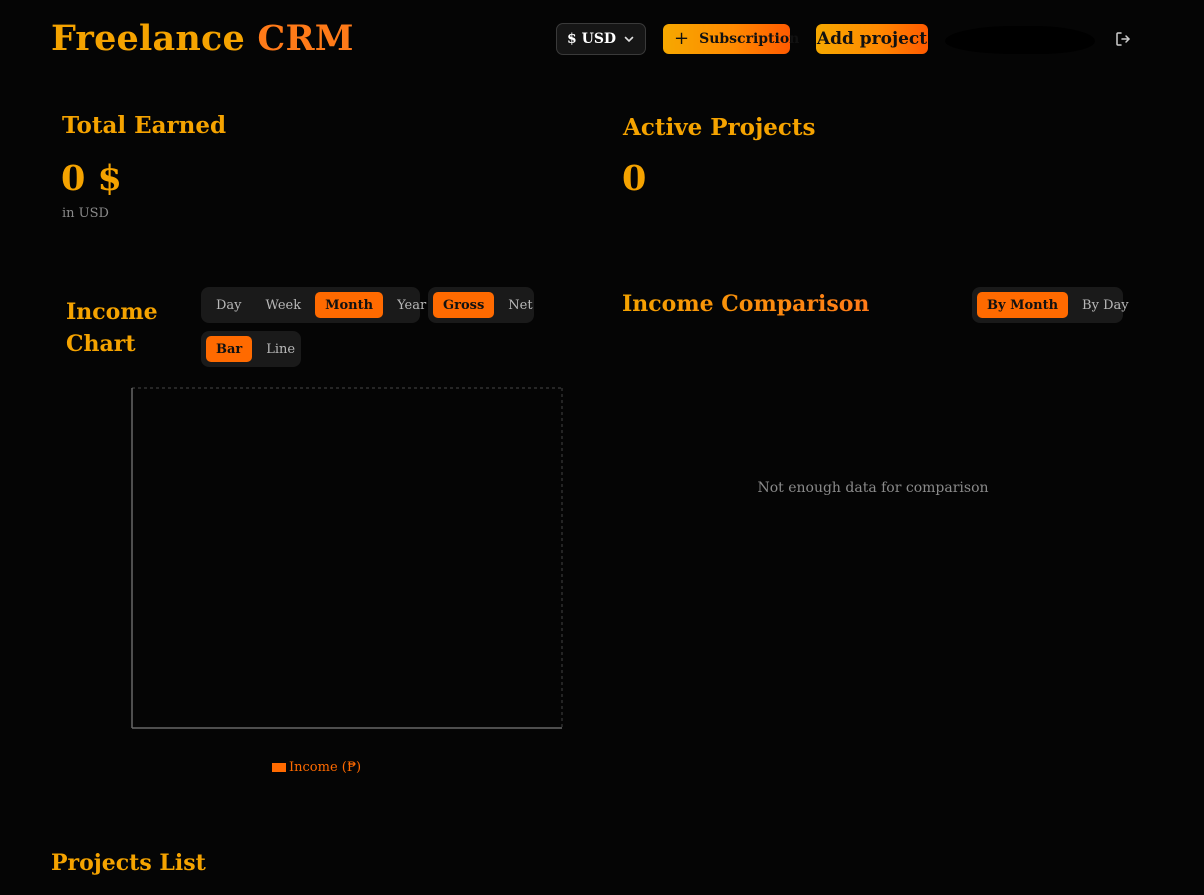  Describe the element at coordinates (112, 328) in the screenshot. I see `income-chart-title: Income Chart` at that location.